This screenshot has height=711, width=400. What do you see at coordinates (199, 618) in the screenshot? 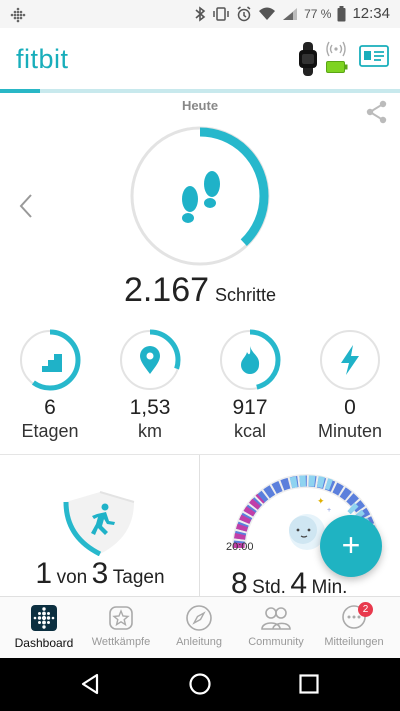
I see `compass-icon` at bounding box center [199, 618].